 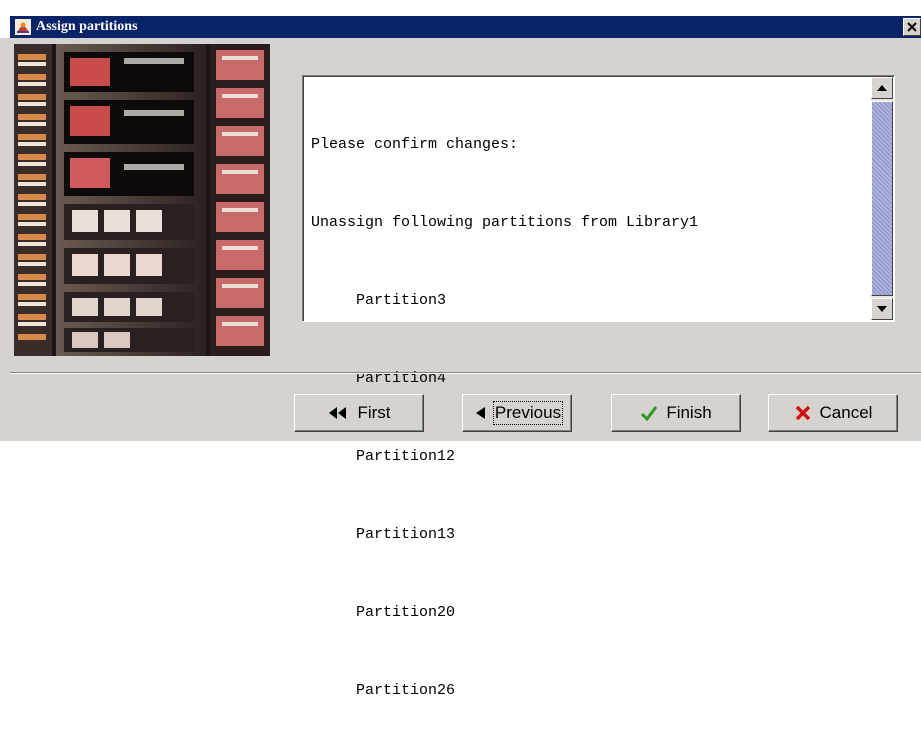 What do you see at coordinates (689, 412) in the screenshot?
I see `finish-button-label: Finish` at bounding box center [689, 412].